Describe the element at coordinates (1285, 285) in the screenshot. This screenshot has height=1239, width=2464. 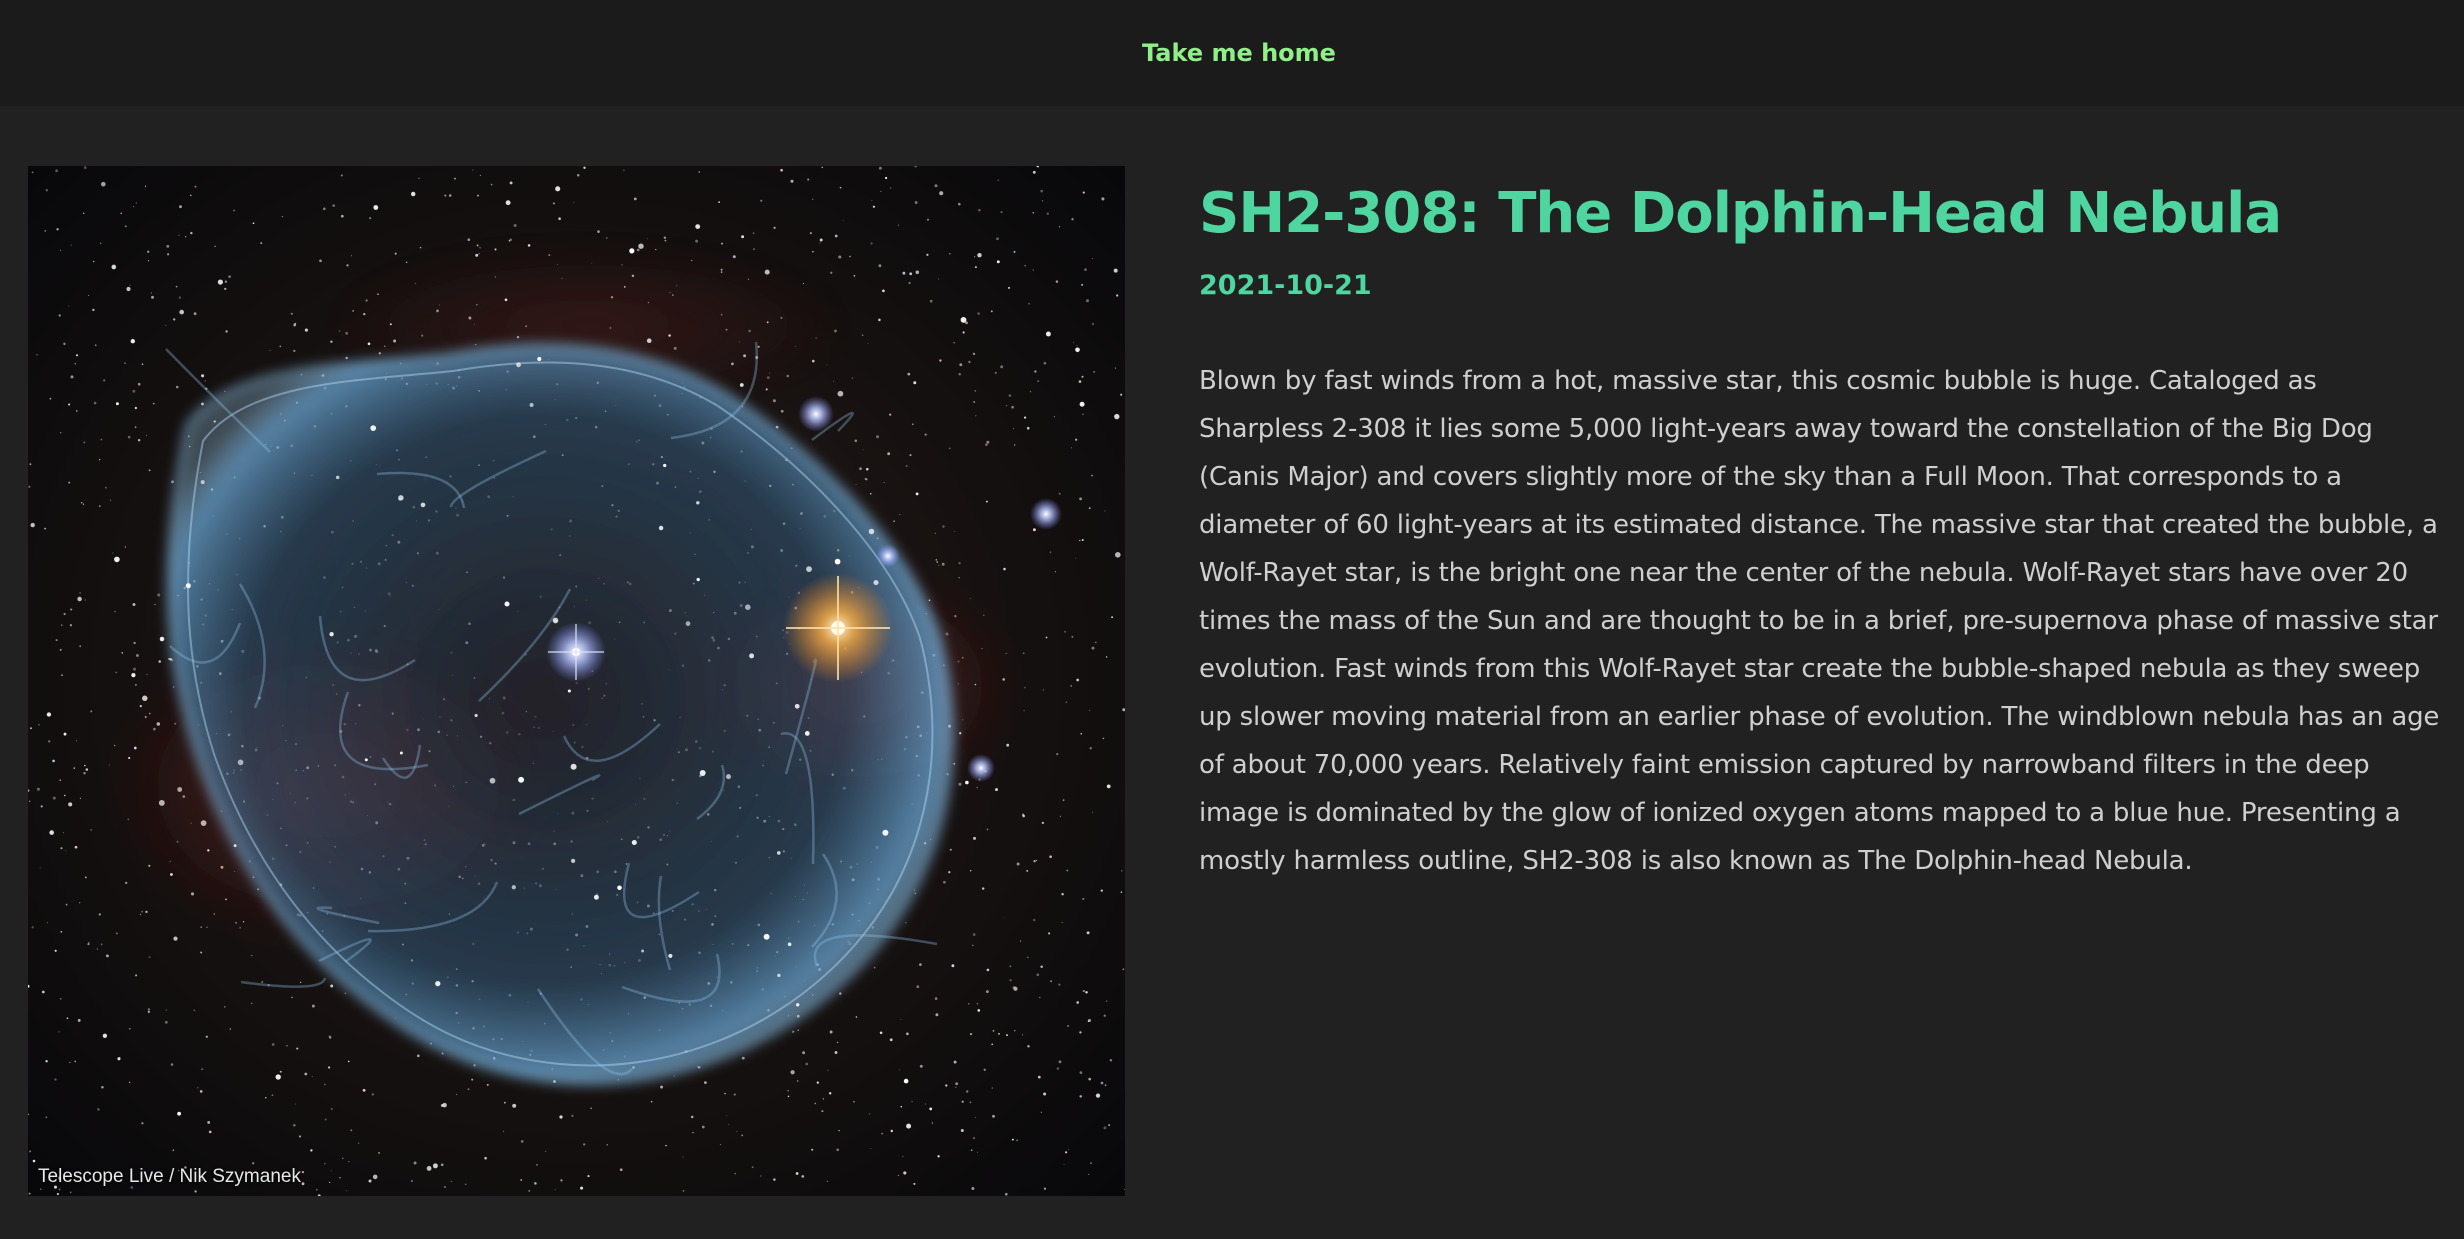
I see `publication-date: 2021-10-21` at that location.